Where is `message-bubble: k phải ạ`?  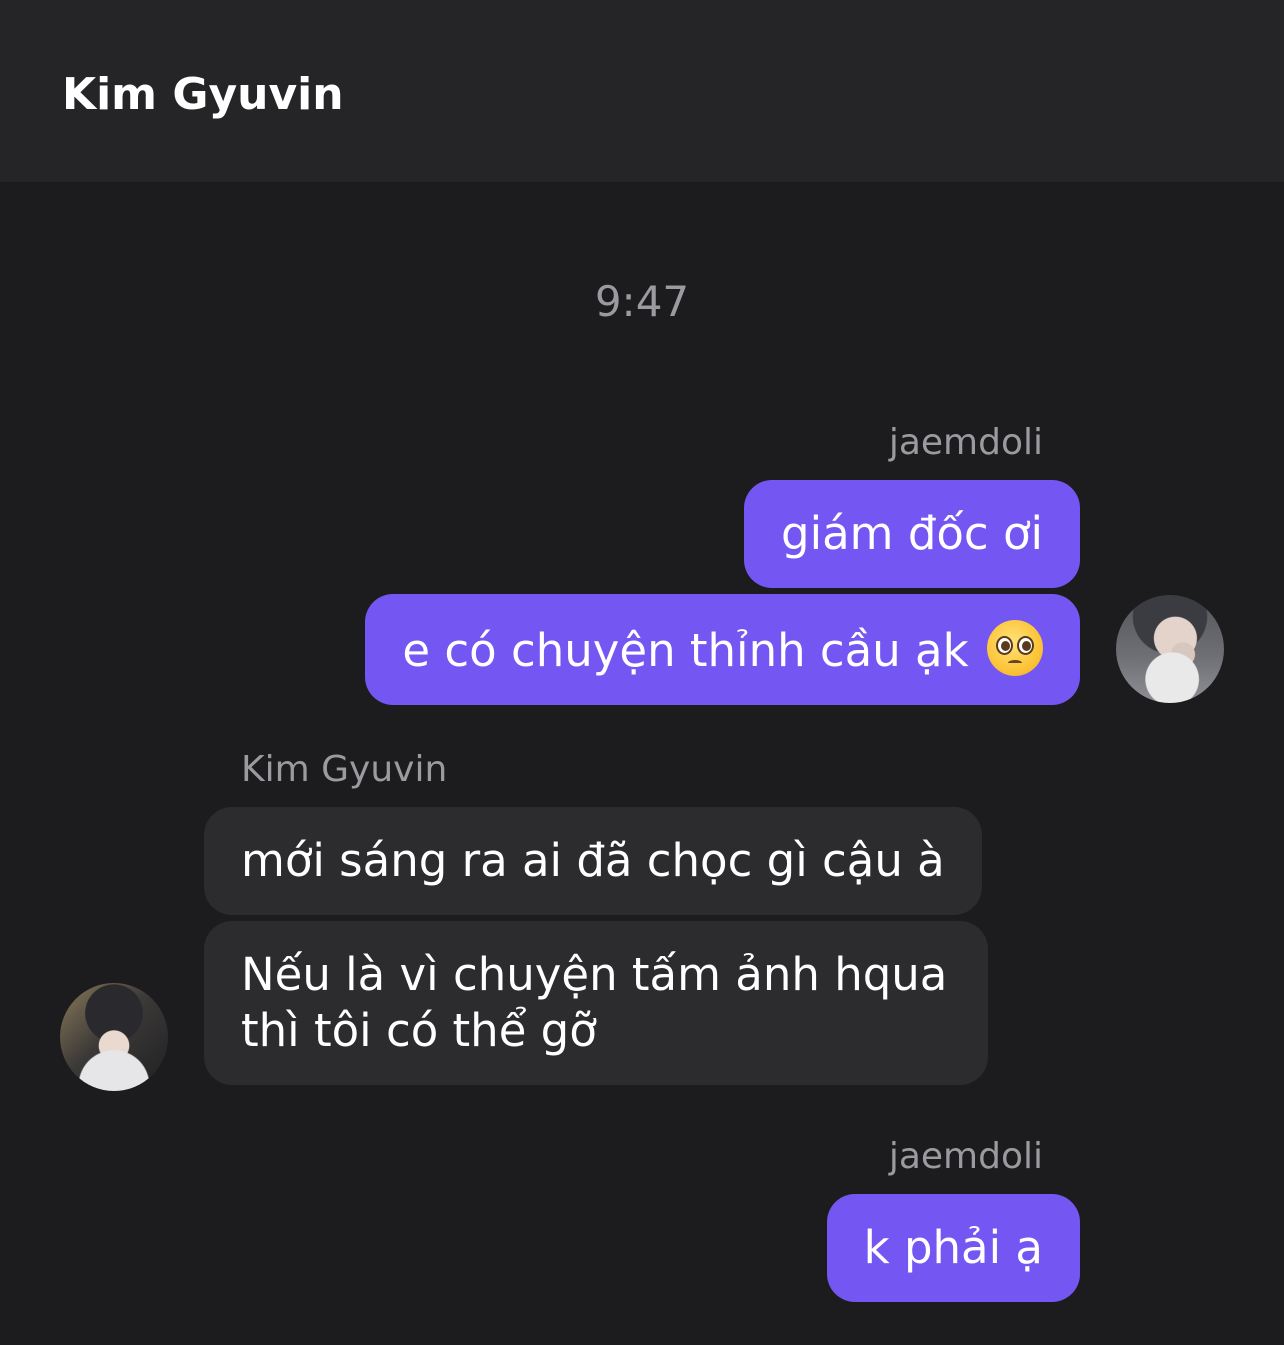
message-bubble: k phải ạ is located at coordinates (953, 1248).